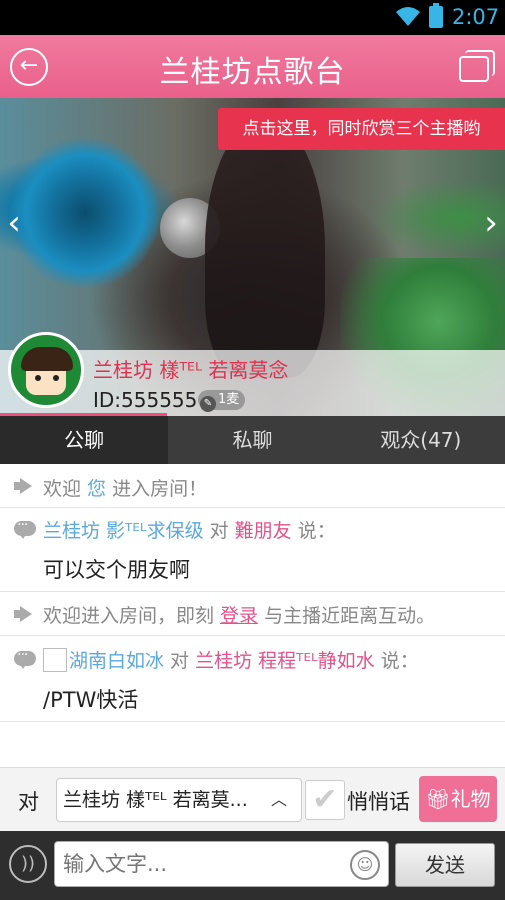  What do you see at coordinates (145, 400) in the screenshot?
I see `host-id: ID:555555` at bounding box center [145, 400].